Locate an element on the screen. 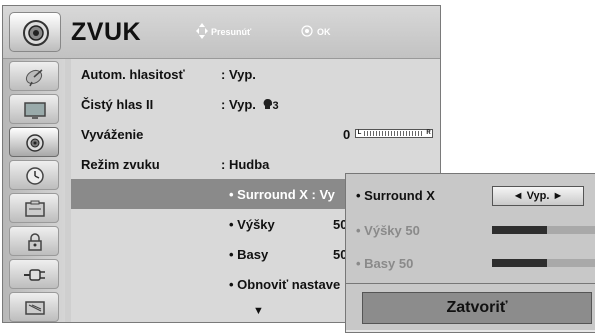 Image resolution: width=595 pixels, height=333 pixels. sidebar-item-channels is located at coordinates (34, 76).